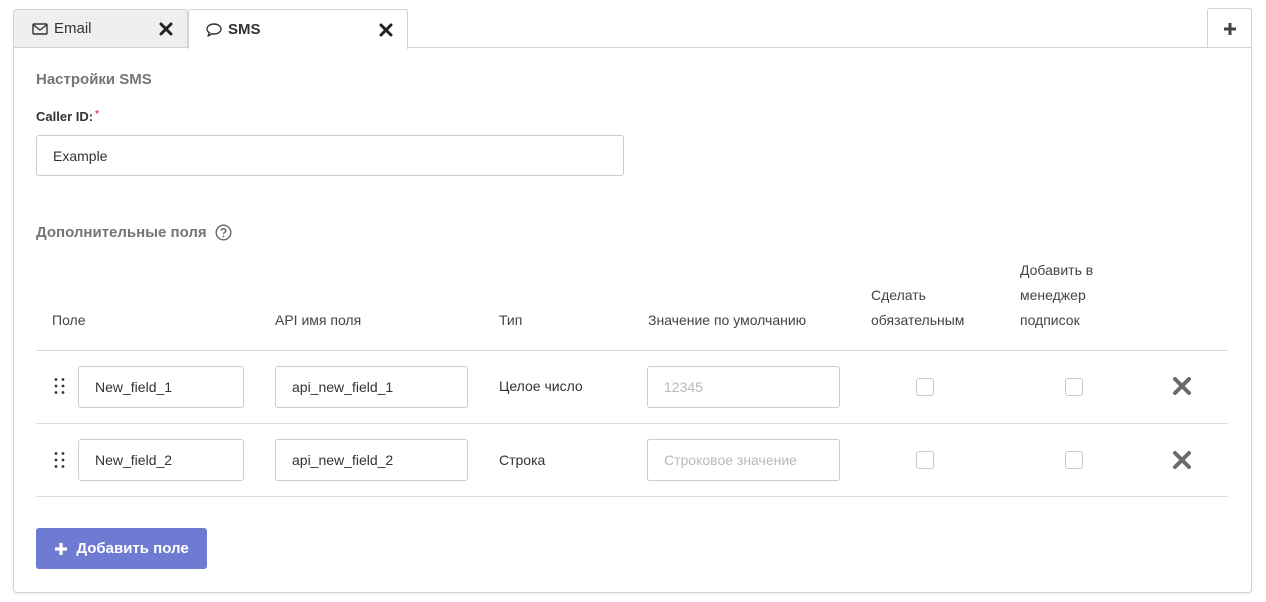 The height and width of the screenshot is (602, 1266). I want to click on sms-settings-title: Настройки SMS, so click(94, 79).